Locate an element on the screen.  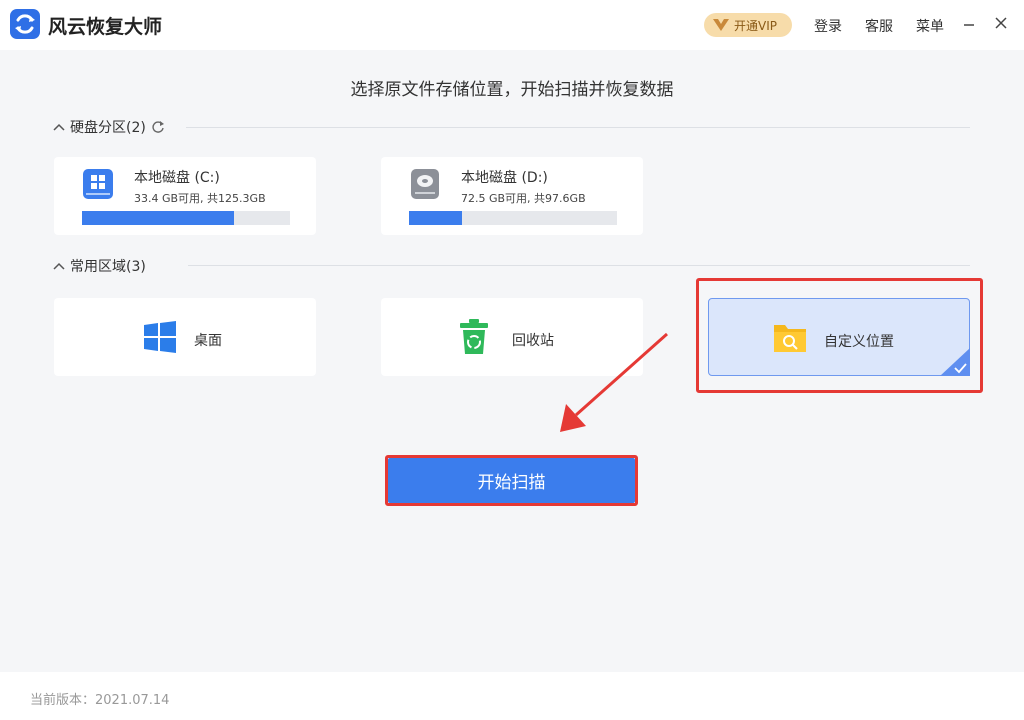
vip-v-icon is located at coordinates (721, 25).